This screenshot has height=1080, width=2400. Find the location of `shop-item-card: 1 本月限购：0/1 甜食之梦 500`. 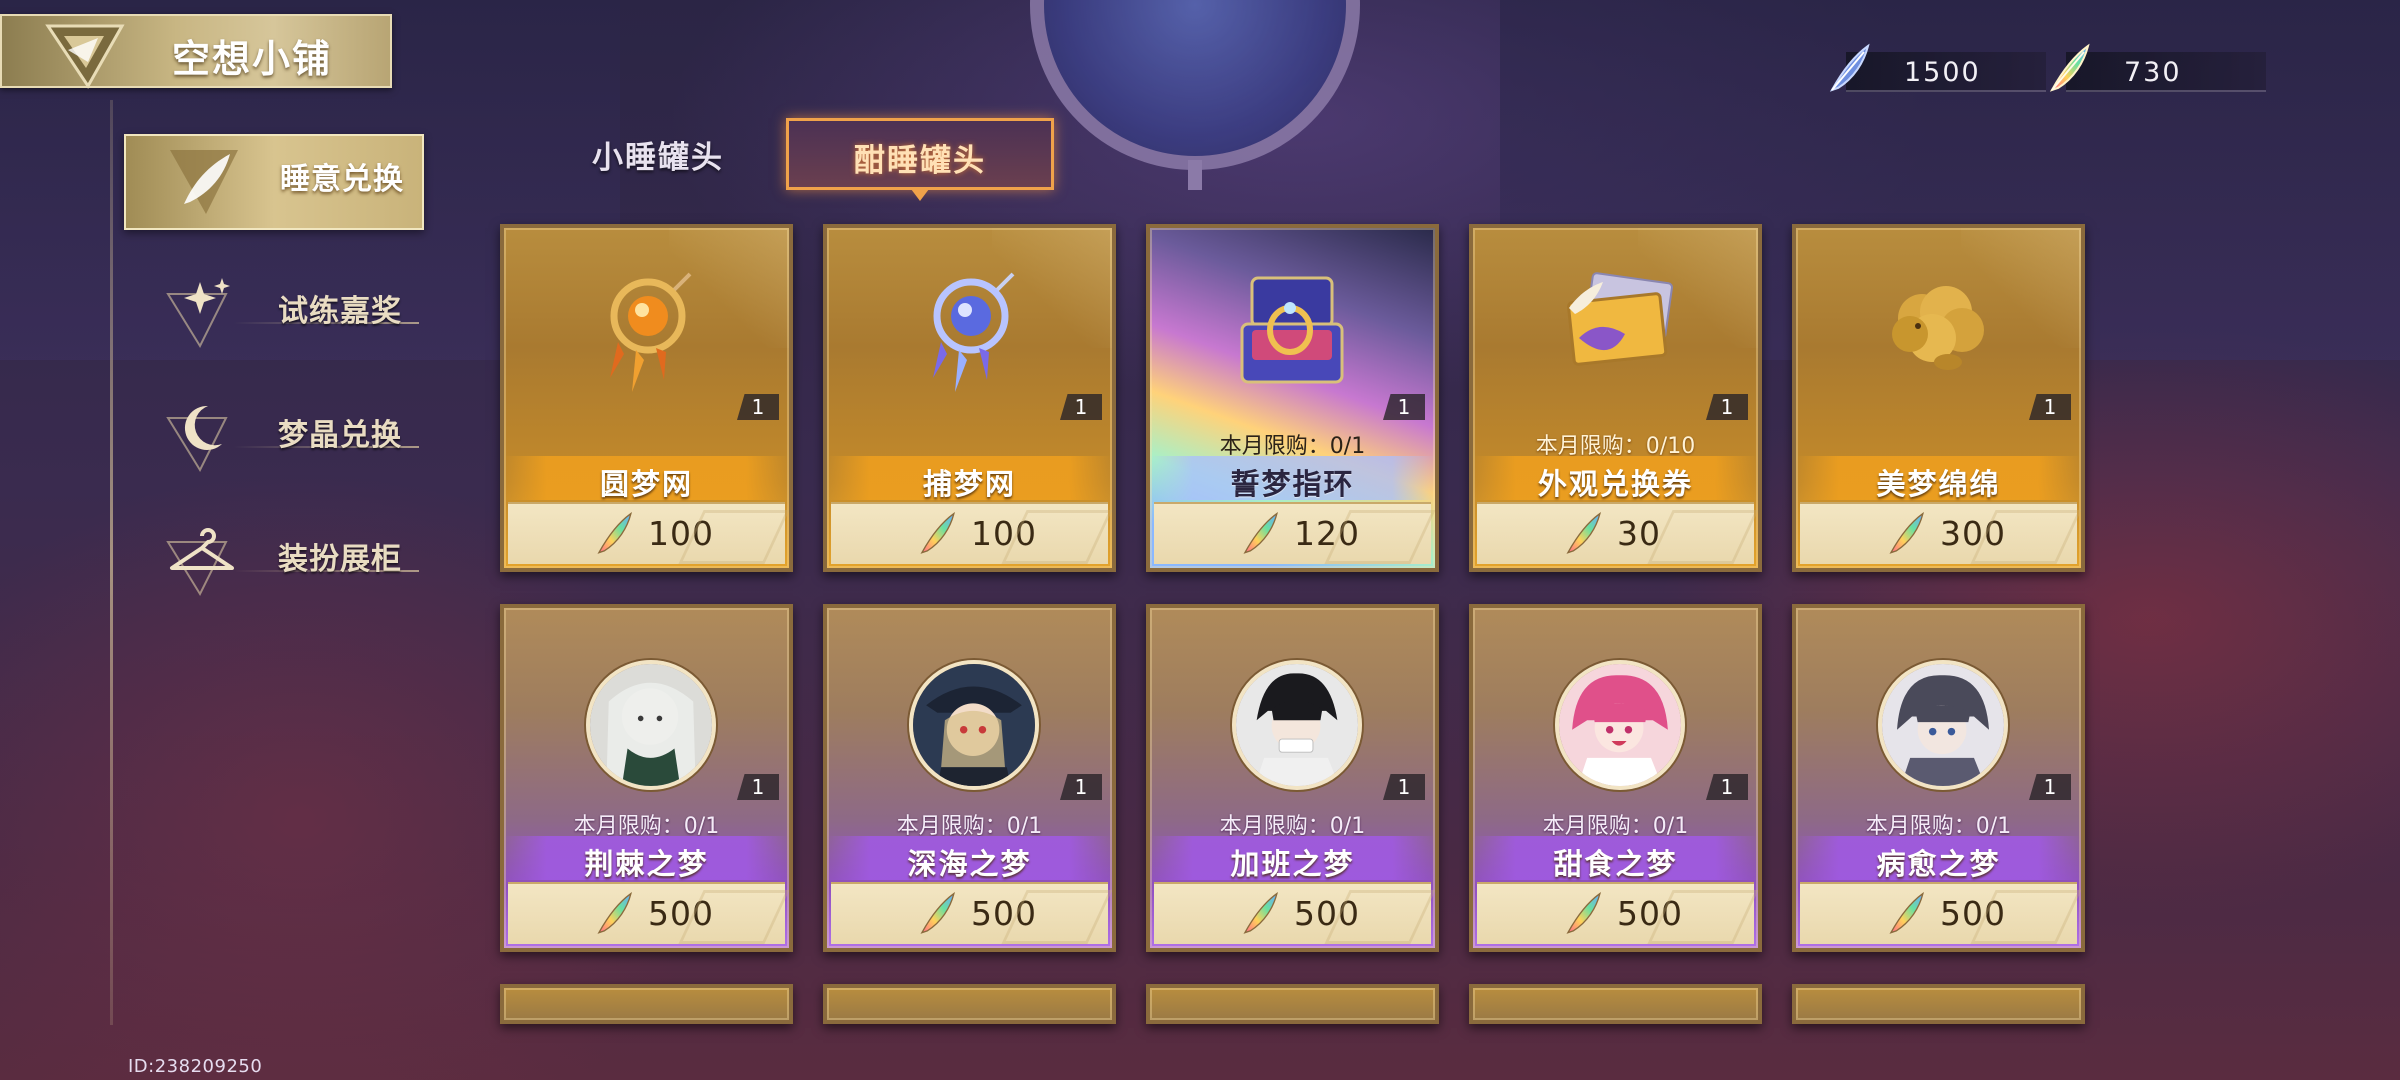

shop-item-card: 1 本月限购：0/1 甜食之梦 500 is located at coordinates (1615, 778).